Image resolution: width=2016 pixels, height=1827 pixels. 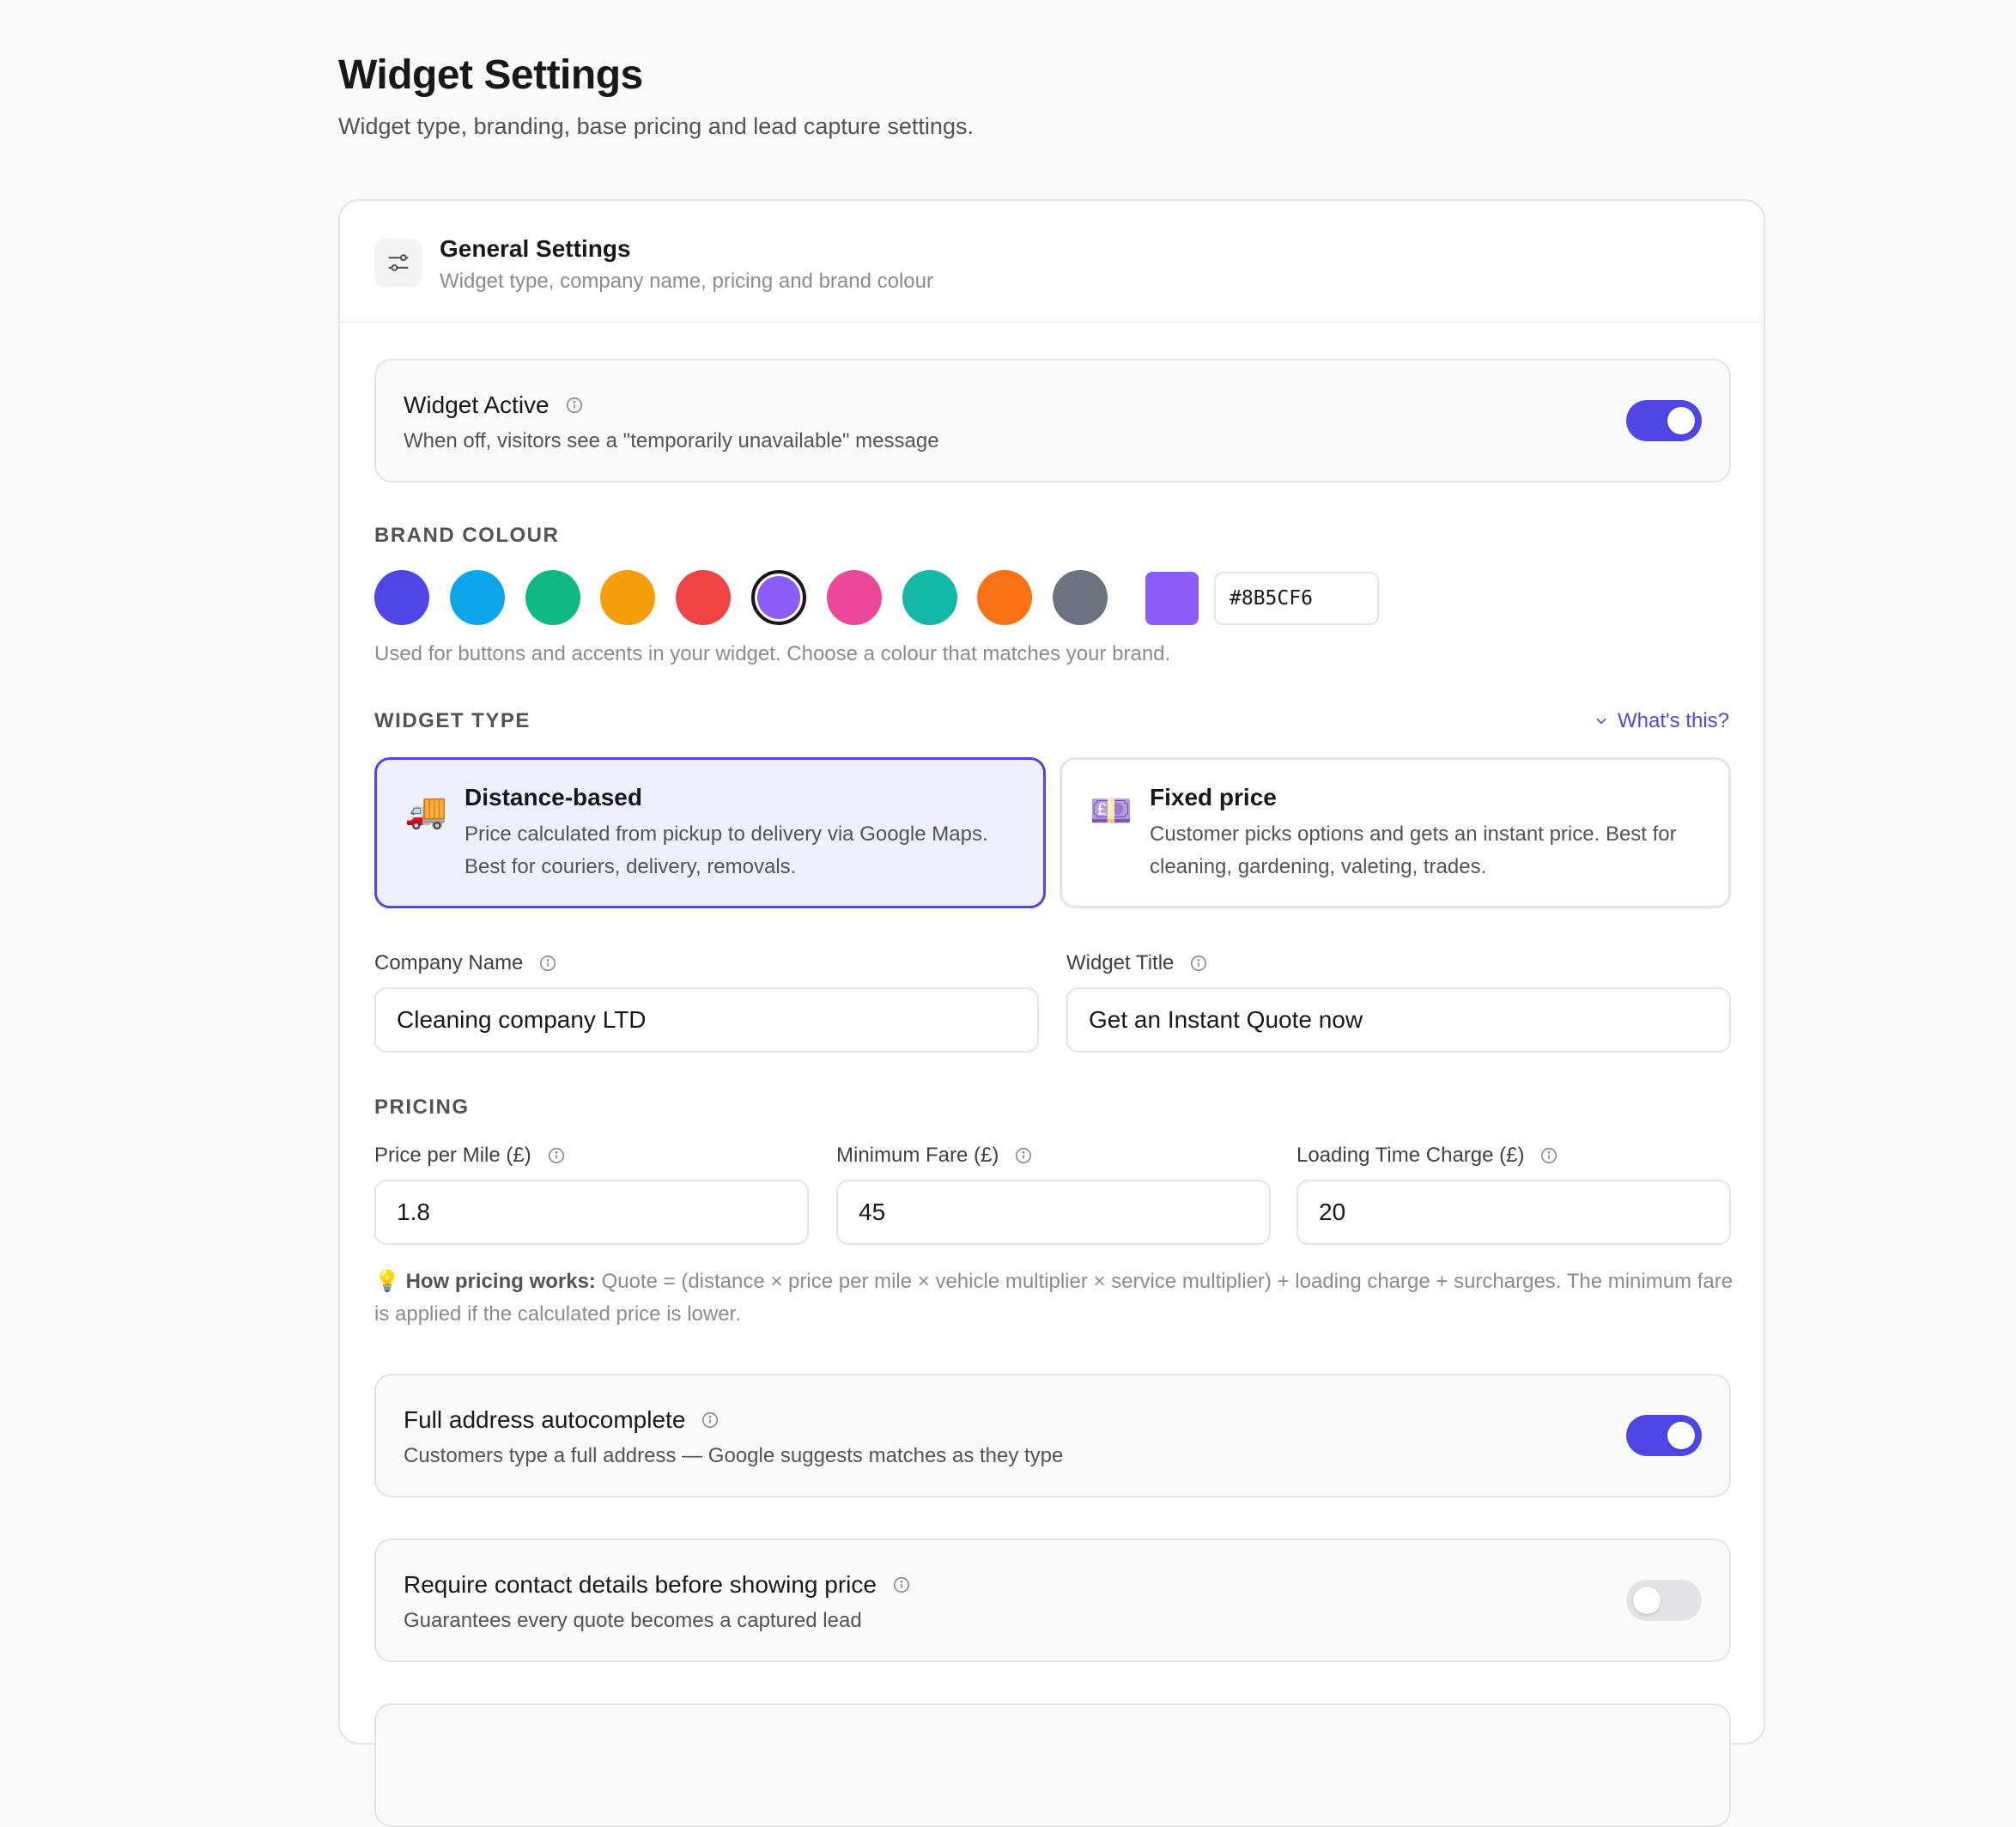 I want to click on loading-charge-label: Loading Time Charge (£), so click(x=1427, y=1156).